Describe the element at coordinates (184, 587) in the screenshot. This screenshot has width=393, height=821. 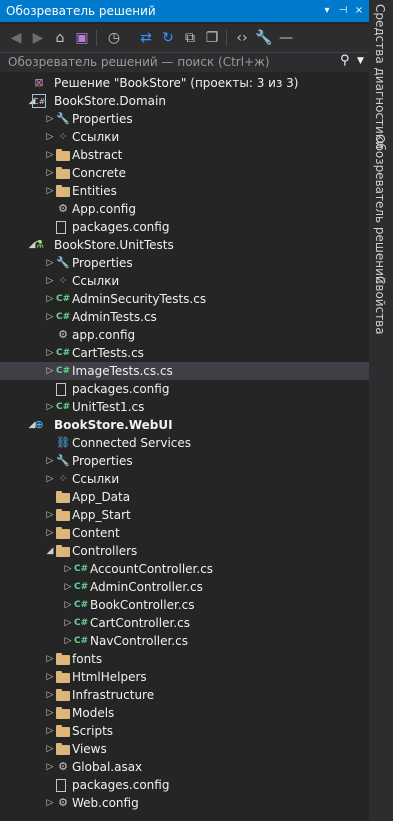
I see `tree-item: ▷ C# AdminController.cs` at that location.